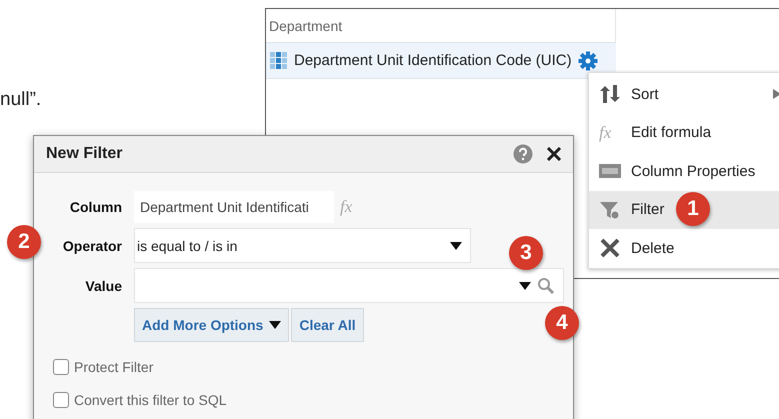 The image size is (779, 419). Describe the element at coordinates (546, 285) in the screenshot. I see `search-icon` at that location.